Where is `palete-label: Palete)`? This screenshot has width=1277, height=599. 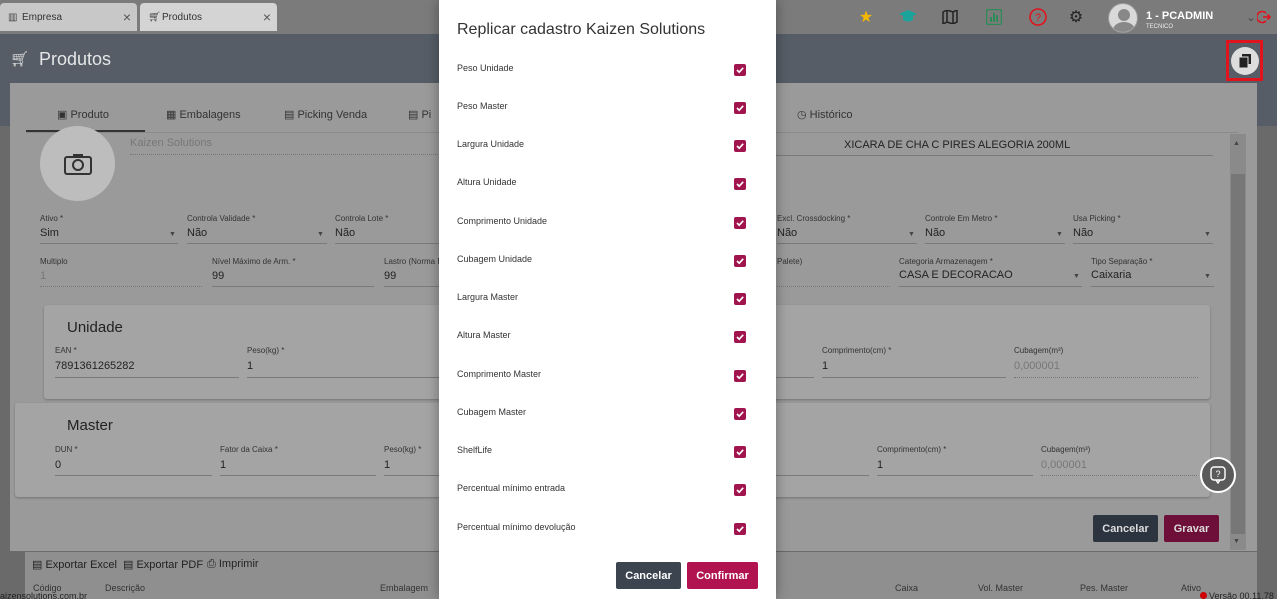
palete-label: Palete) is located at coordinates (790, 261).